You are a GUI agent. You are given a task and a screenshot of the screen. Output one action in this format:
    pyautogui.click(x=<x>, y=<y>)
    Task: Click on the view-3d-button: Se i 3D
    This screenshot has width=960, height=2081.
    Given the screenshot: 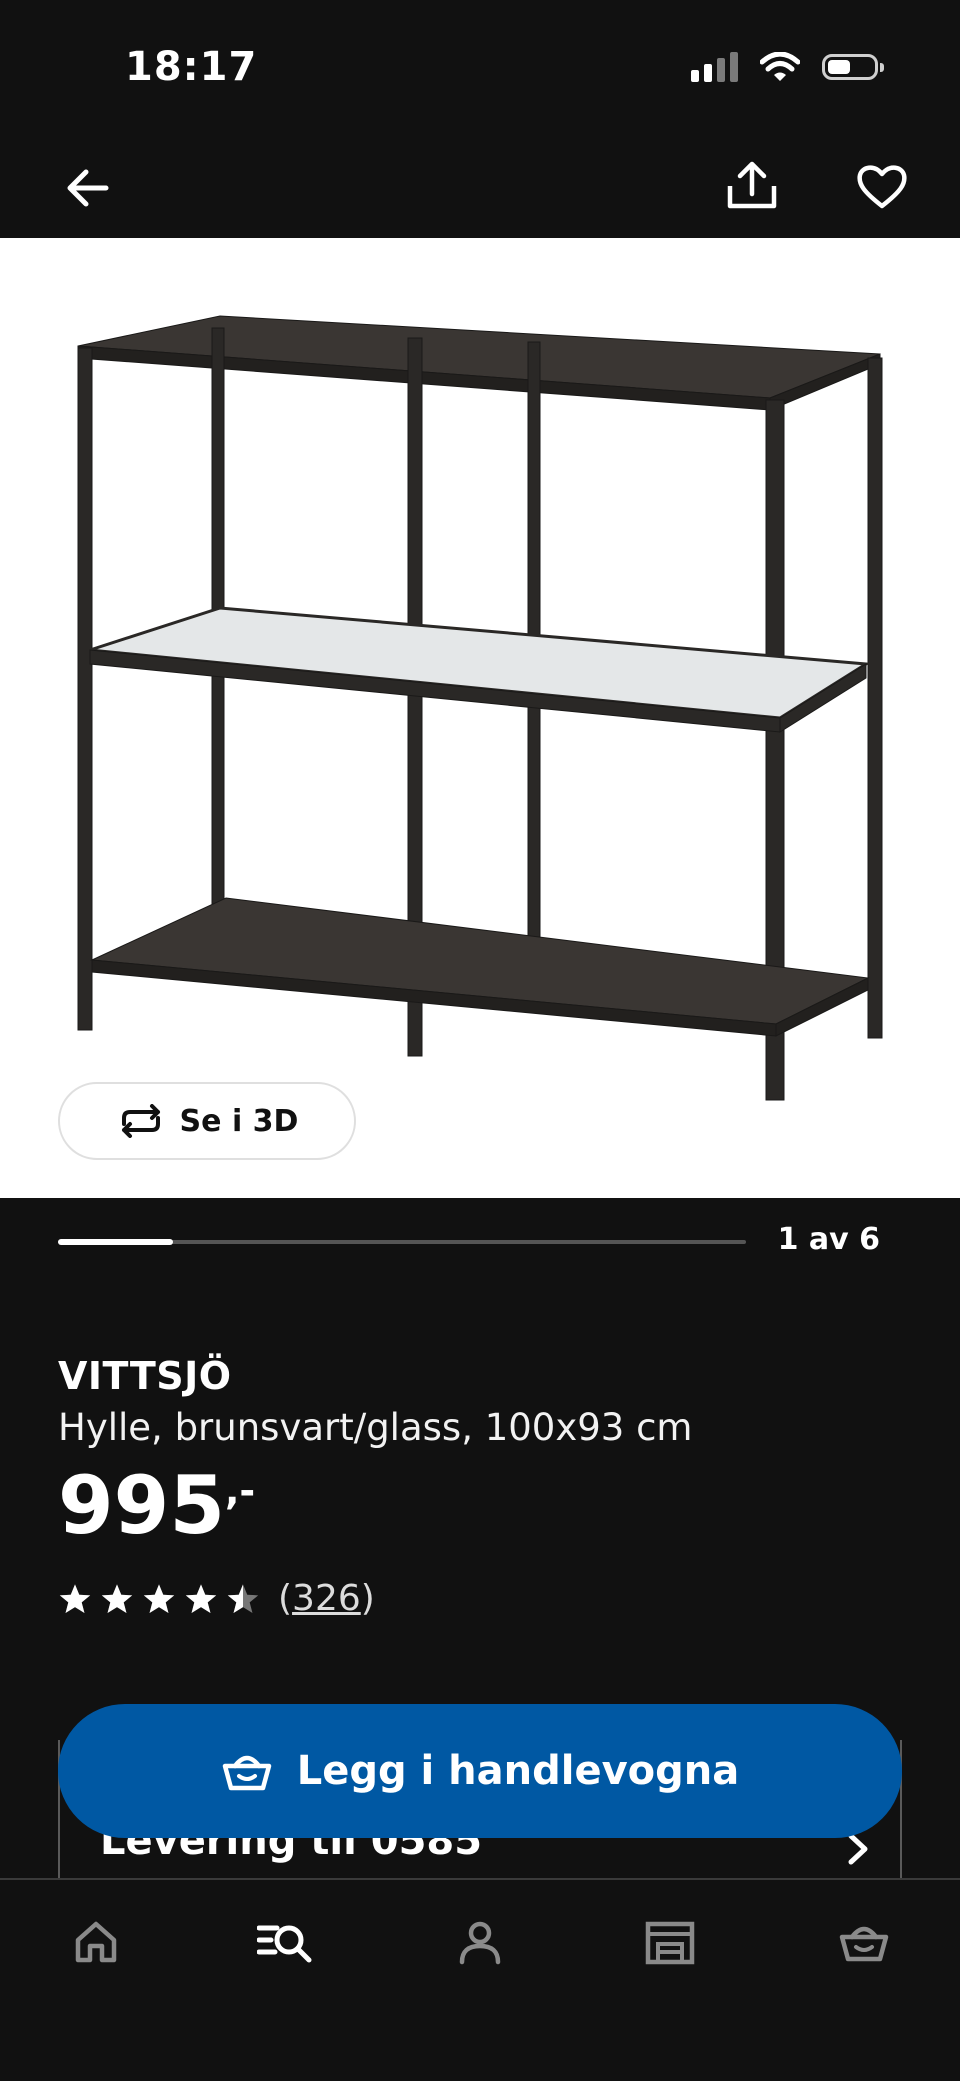 What is the action you would take?
    pyautogui.click(x=207, y=1121)
    